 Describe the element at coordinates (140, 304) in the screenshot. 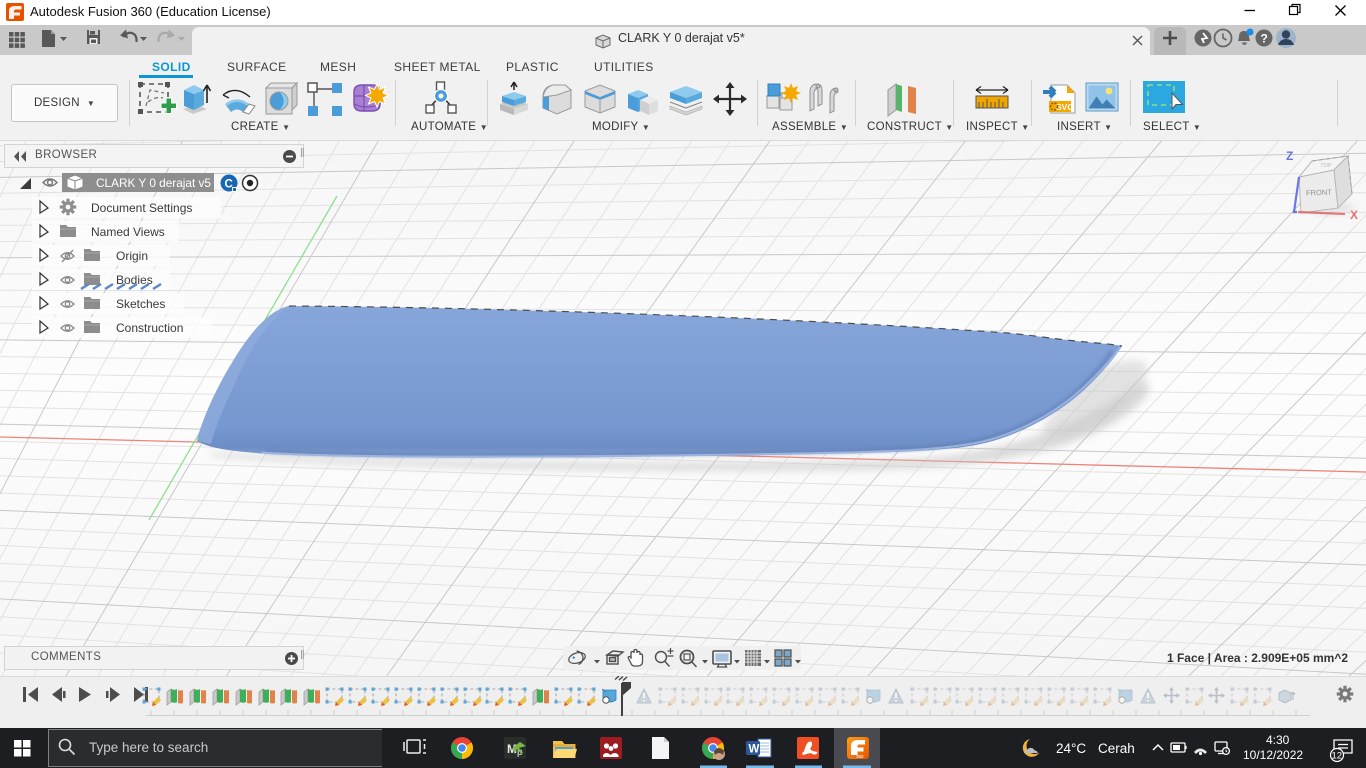

I see `svg-text: Sketches` at that location.